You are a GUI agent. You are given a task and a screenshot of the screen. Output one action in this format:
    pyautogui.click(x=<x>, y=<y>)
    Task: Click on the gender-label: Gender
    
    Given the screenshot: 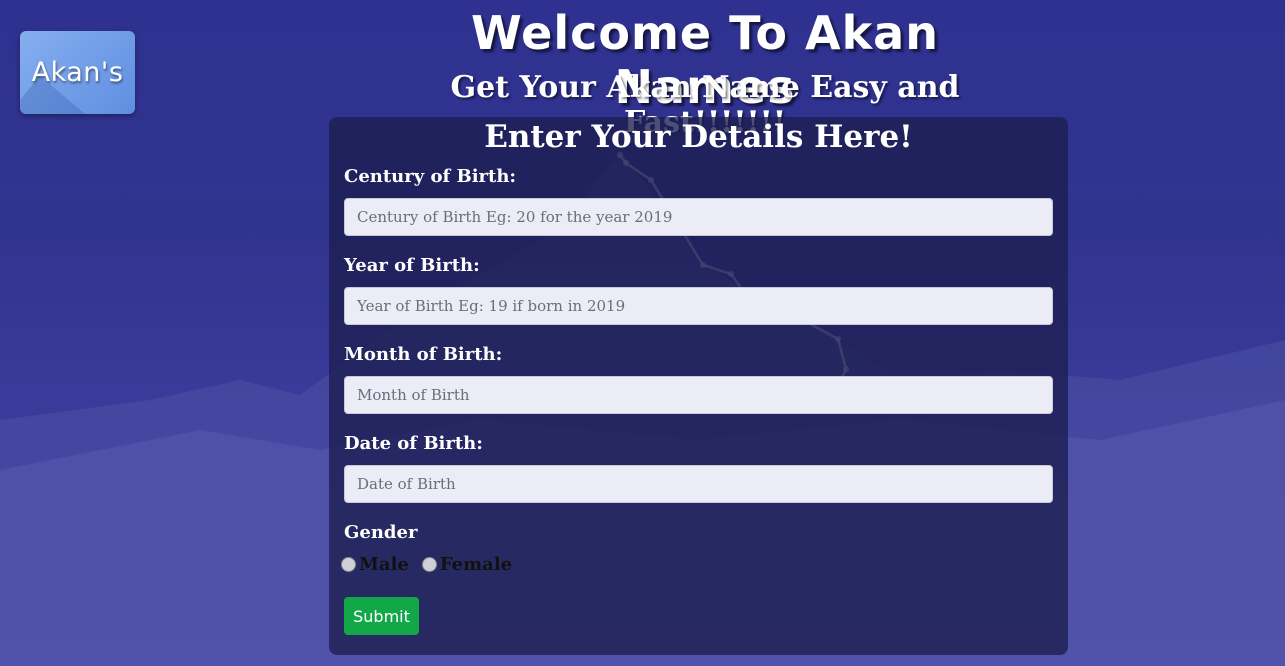 What is the action you would take?
    pyautogui.click(x=381, y=532)
    